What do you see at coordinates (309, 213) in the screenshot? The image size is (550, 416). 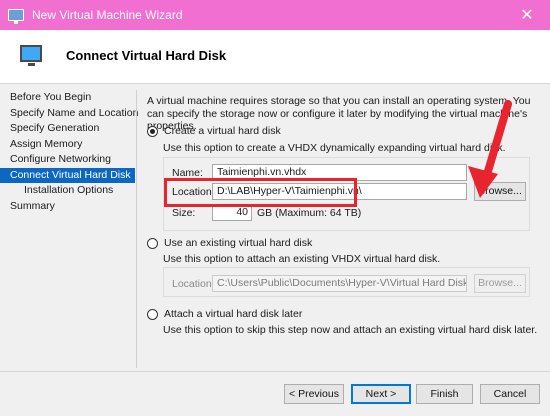 I see `size-unit-text: GB (Maximum: 64 TB)` at bounding box center [309, 213].